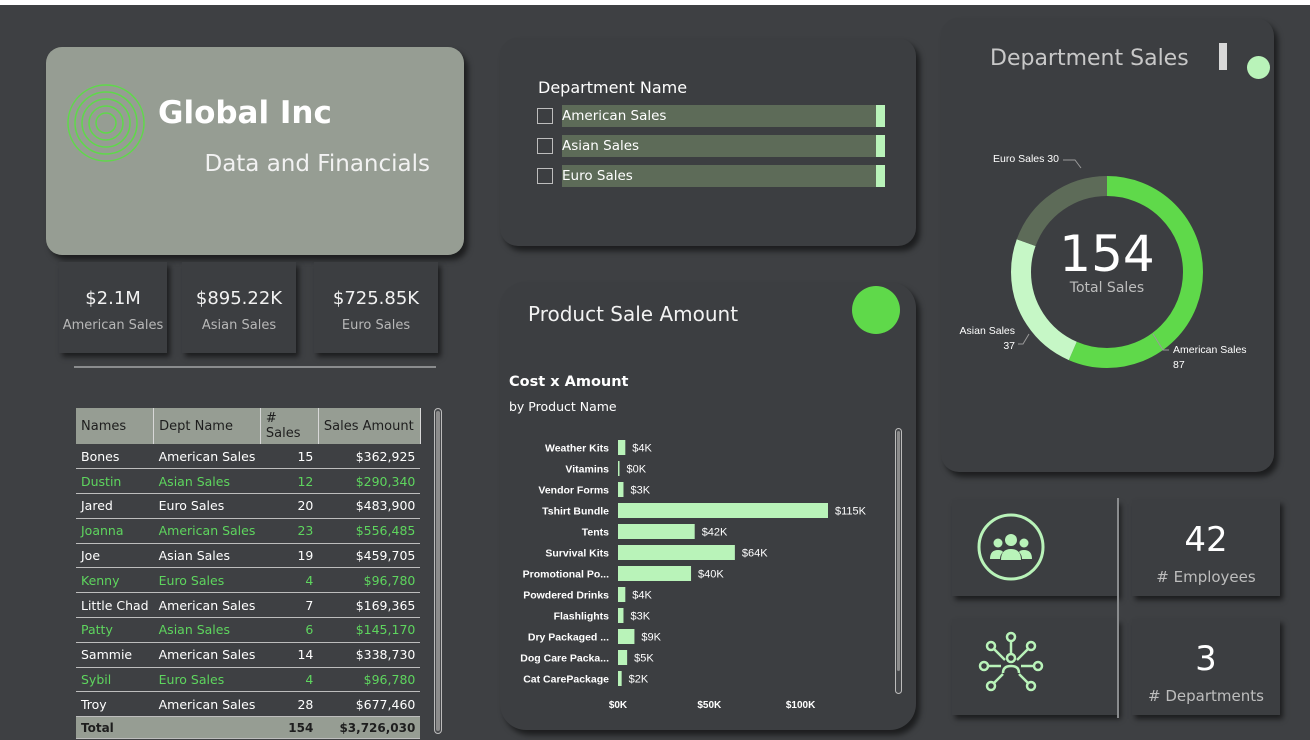 This screenshot has height=740, width=1310. I want to click on departments-icon-card, so click(1035, 667).